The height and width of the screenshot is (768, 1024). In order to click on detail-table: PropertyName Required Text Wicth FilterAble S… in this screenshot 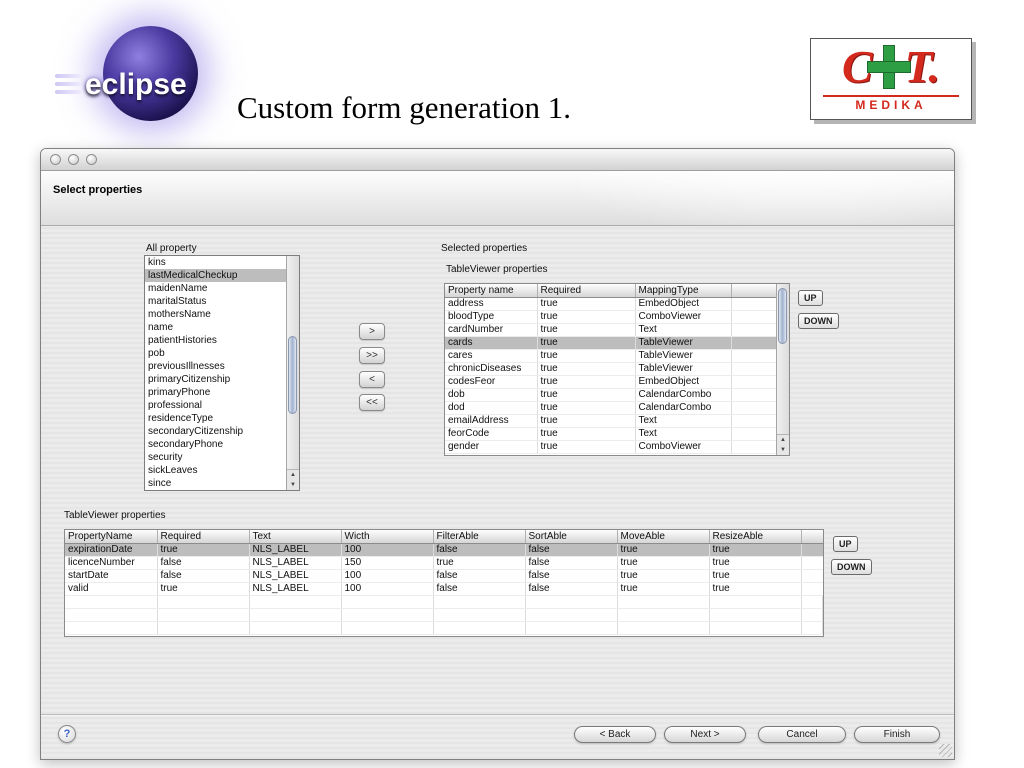, I will do `click(444, 583)`.